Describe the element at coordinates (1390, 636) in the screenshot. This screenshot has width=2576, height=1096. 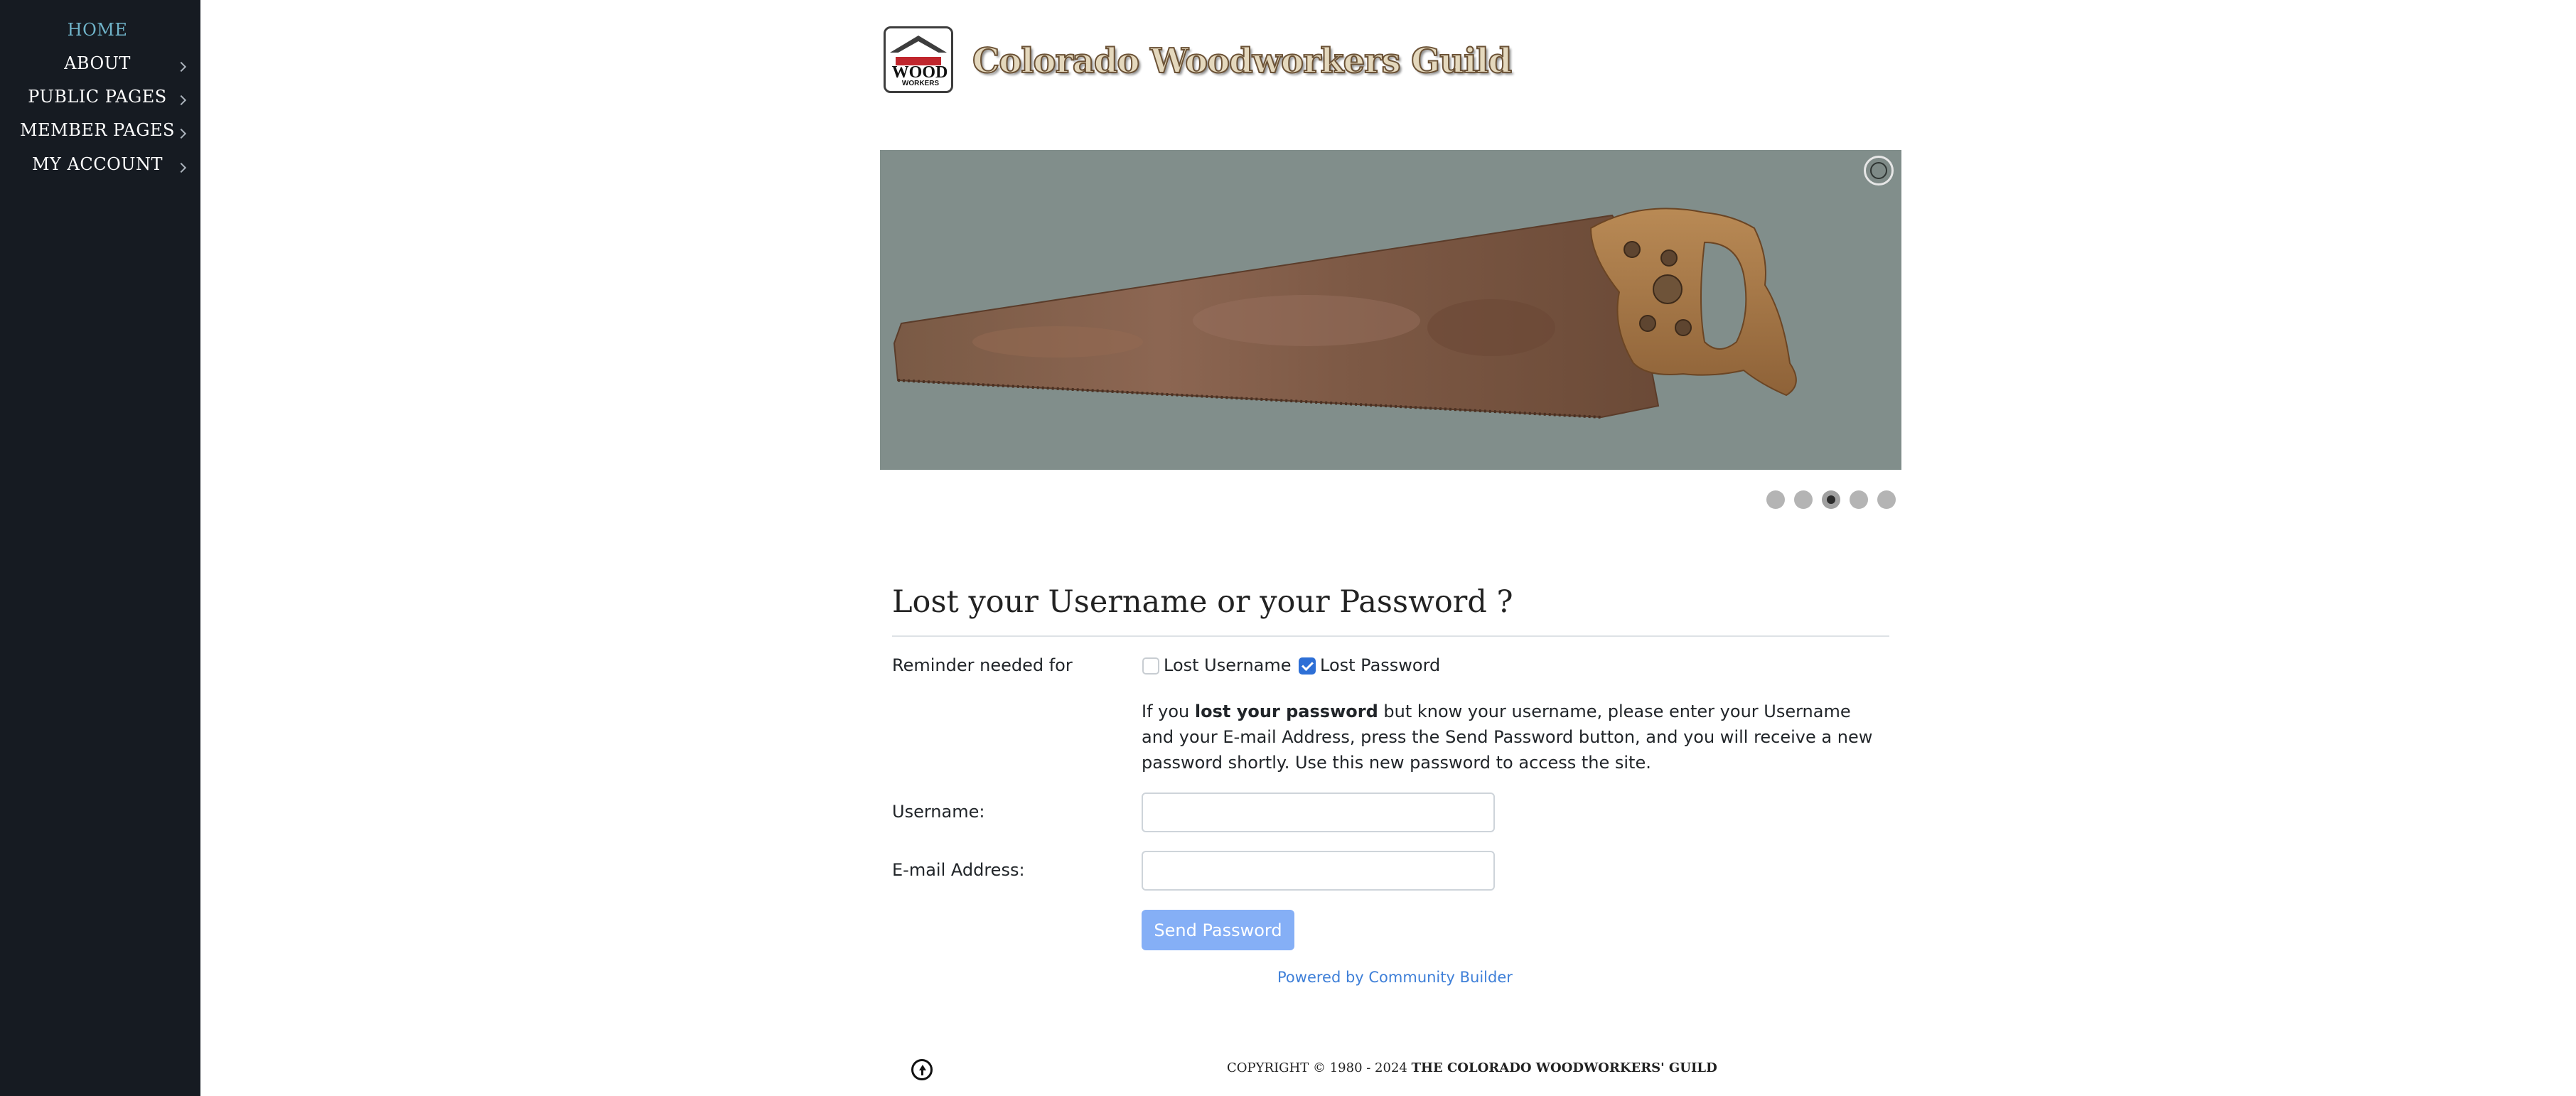
I see `heading-divider` at that location.